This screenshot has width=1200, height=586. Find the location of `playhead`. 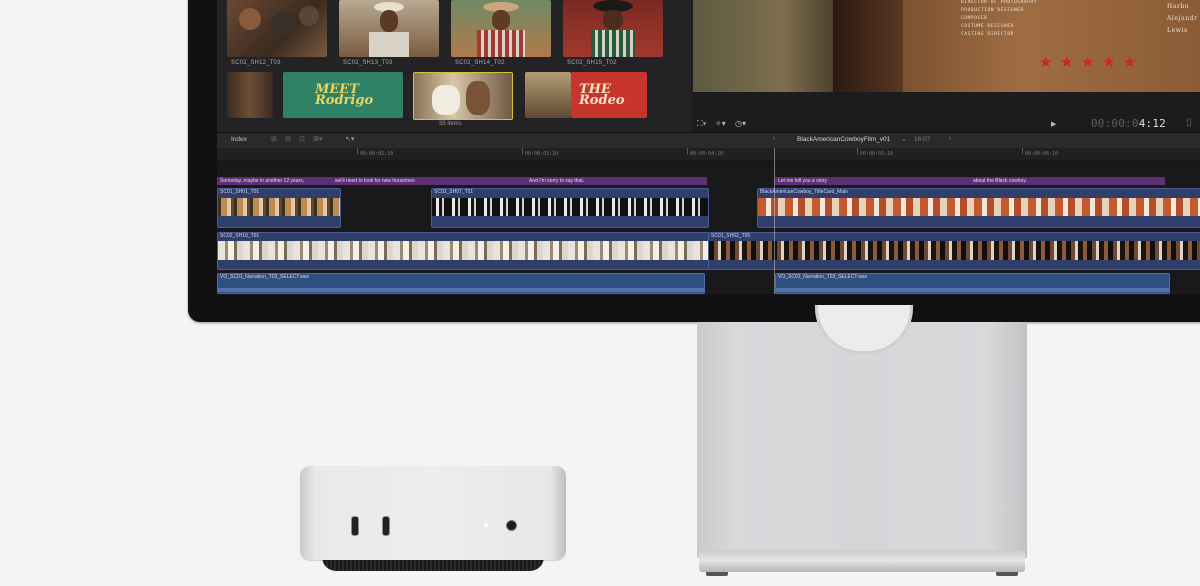

playhead is located at coordinates (774, 221).